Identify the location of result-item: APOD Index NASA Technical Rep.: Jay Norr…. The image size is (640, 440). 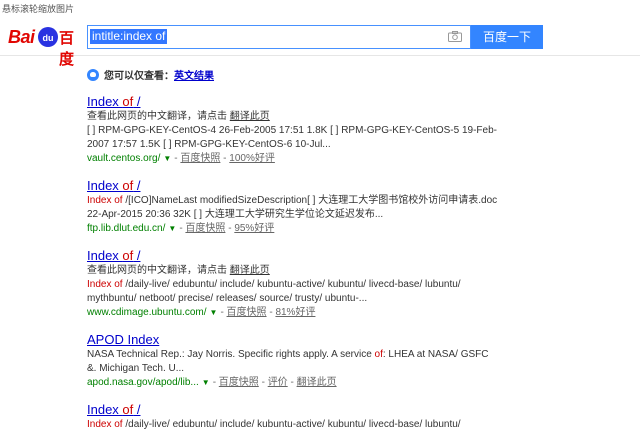
(297, 361).